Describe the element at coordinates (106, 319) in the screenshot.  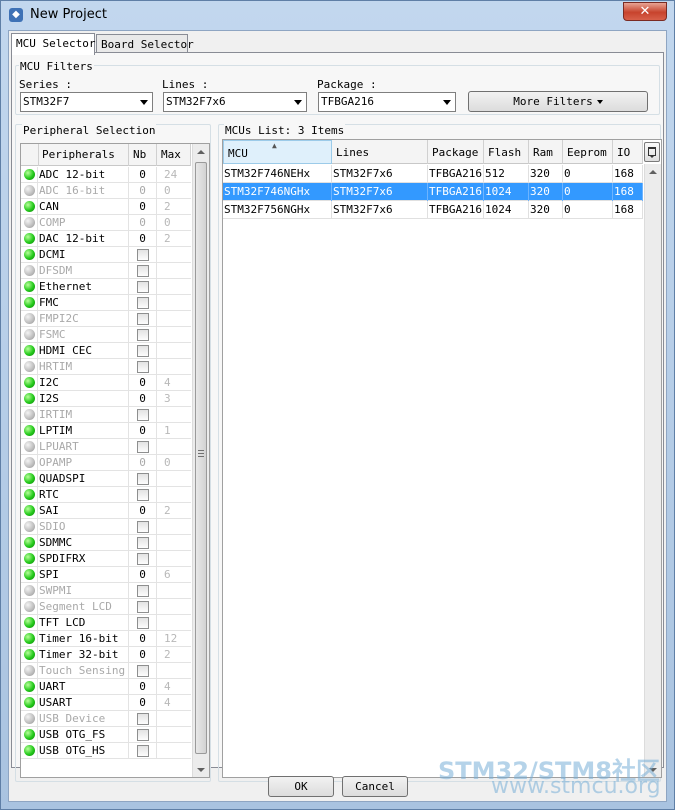
I see `peripheral-row: FMPI2C` at that location.